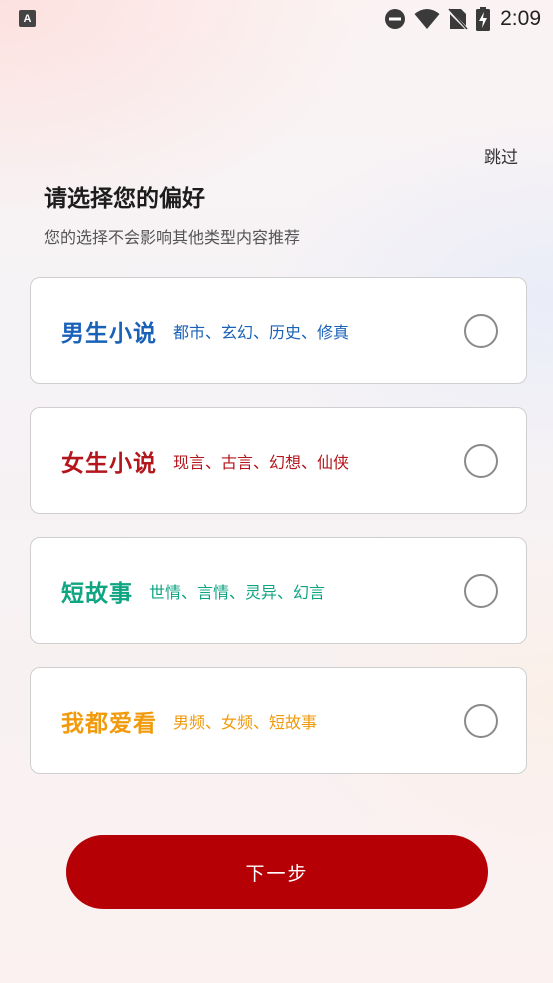  I want to click on status-time: 2:09, so click(520, 18).